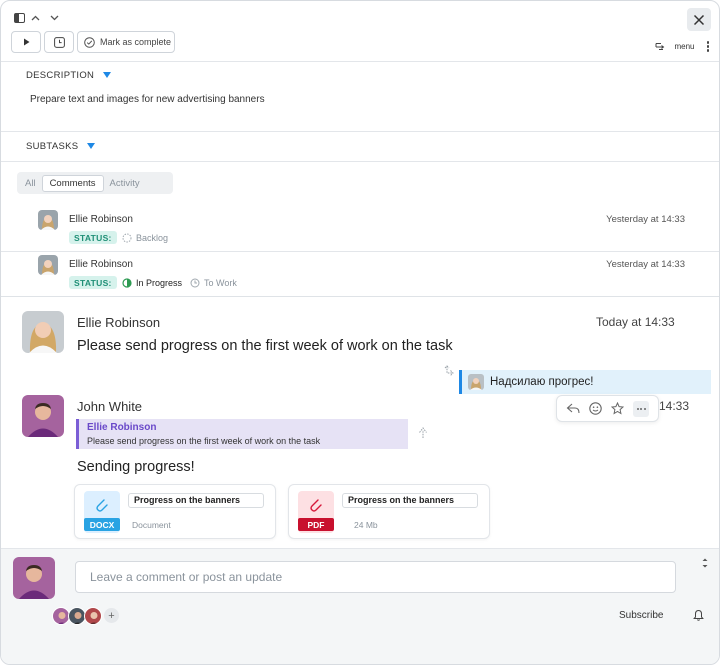  What do you see at coordinates (30, 183) in the screenshot?
I see `tab-all: All` at bounding box center [30, 183].